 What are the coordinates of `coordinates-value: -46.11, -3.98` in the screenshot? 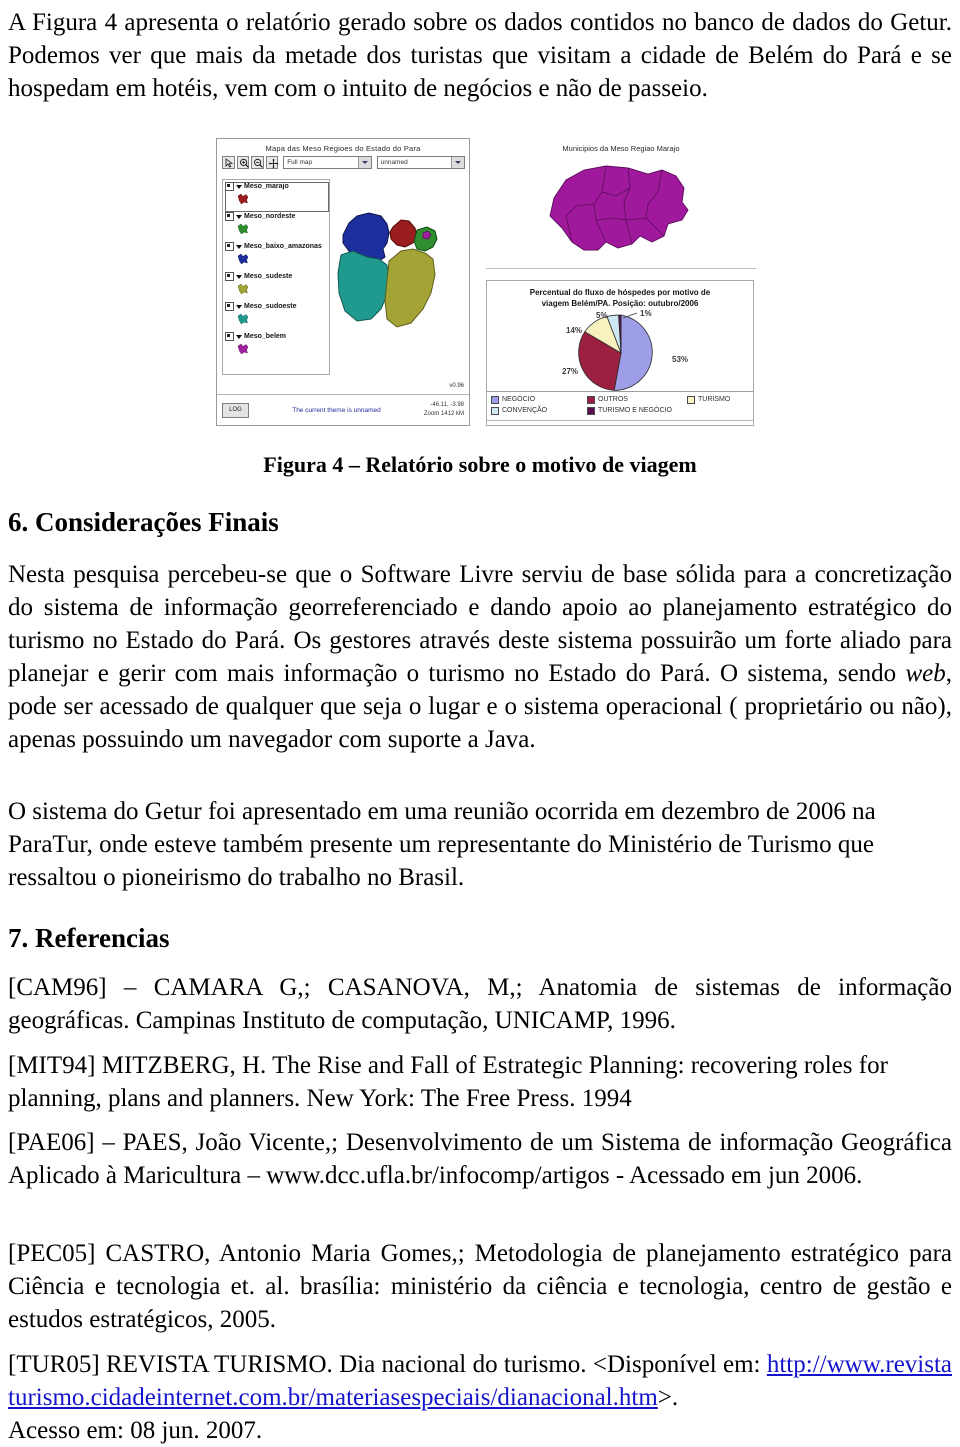 It's located at (447, 405).